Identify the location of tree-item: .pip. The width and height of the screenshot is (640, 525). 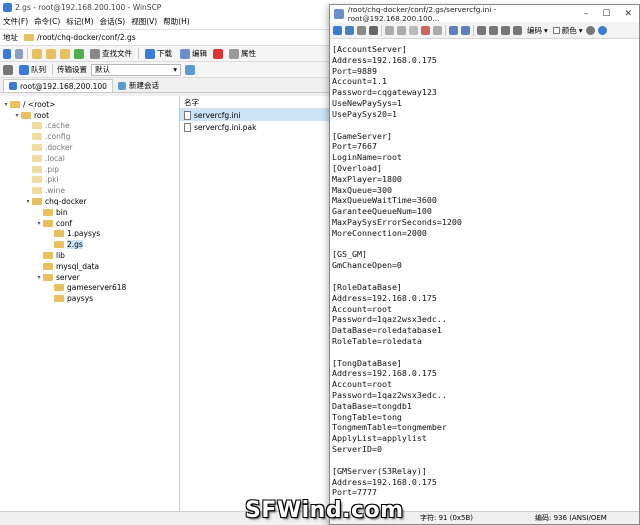
(89, 169).